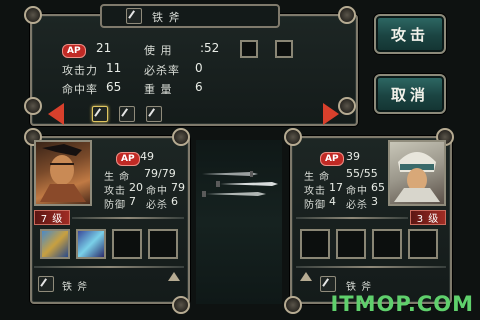 This screenshot has height=320, width=480. I want to click on player-portrait, so click(63, 173).